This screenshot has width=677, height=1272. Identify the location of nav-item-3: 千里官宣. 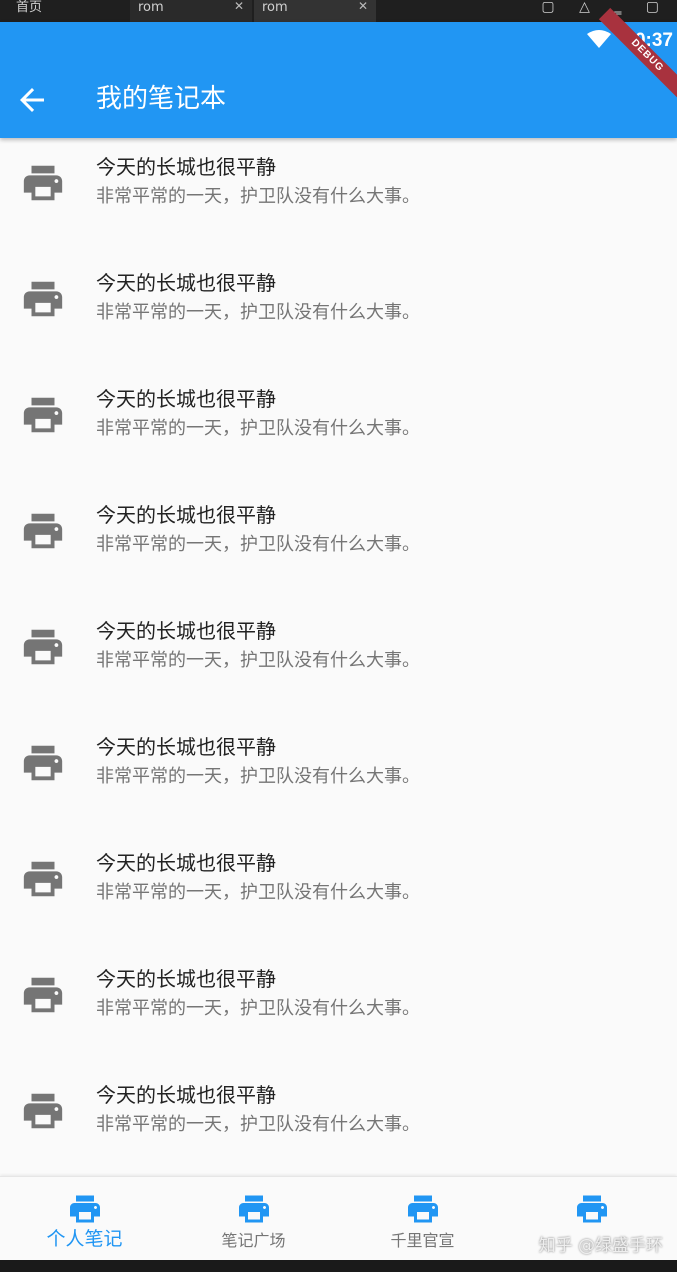
(422, 1219).